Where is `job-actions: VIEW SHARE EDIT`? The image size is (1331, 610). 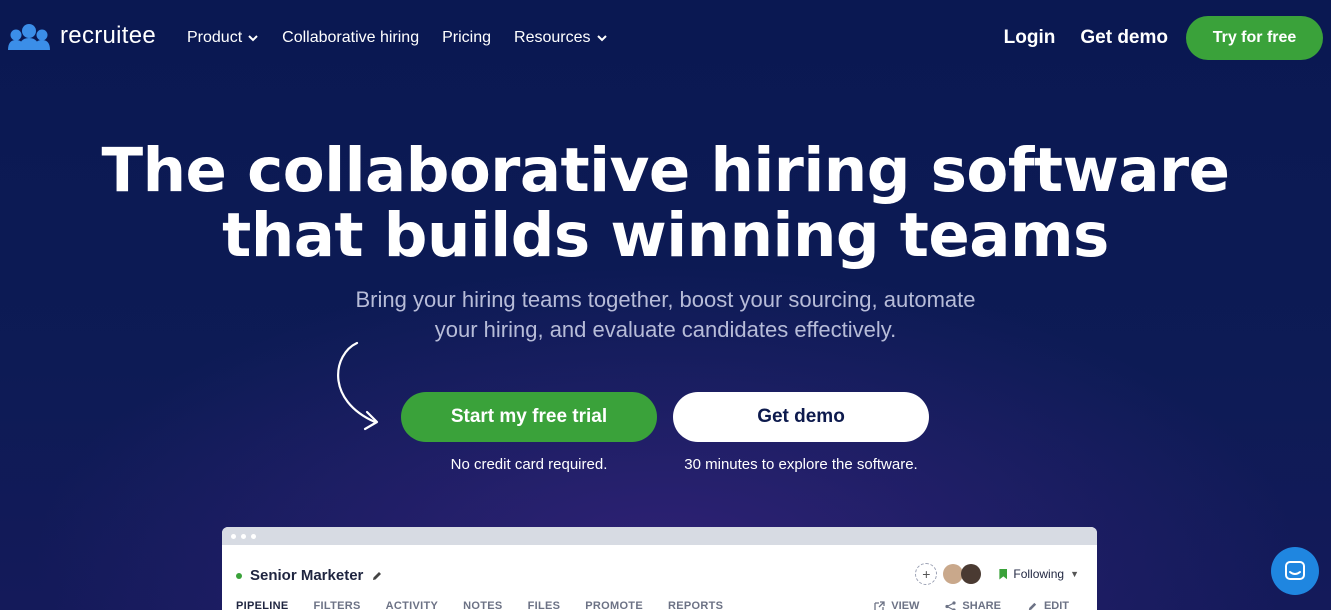 job-actions: VIEW SHARE EDIT is located at coordinates (971, 605).